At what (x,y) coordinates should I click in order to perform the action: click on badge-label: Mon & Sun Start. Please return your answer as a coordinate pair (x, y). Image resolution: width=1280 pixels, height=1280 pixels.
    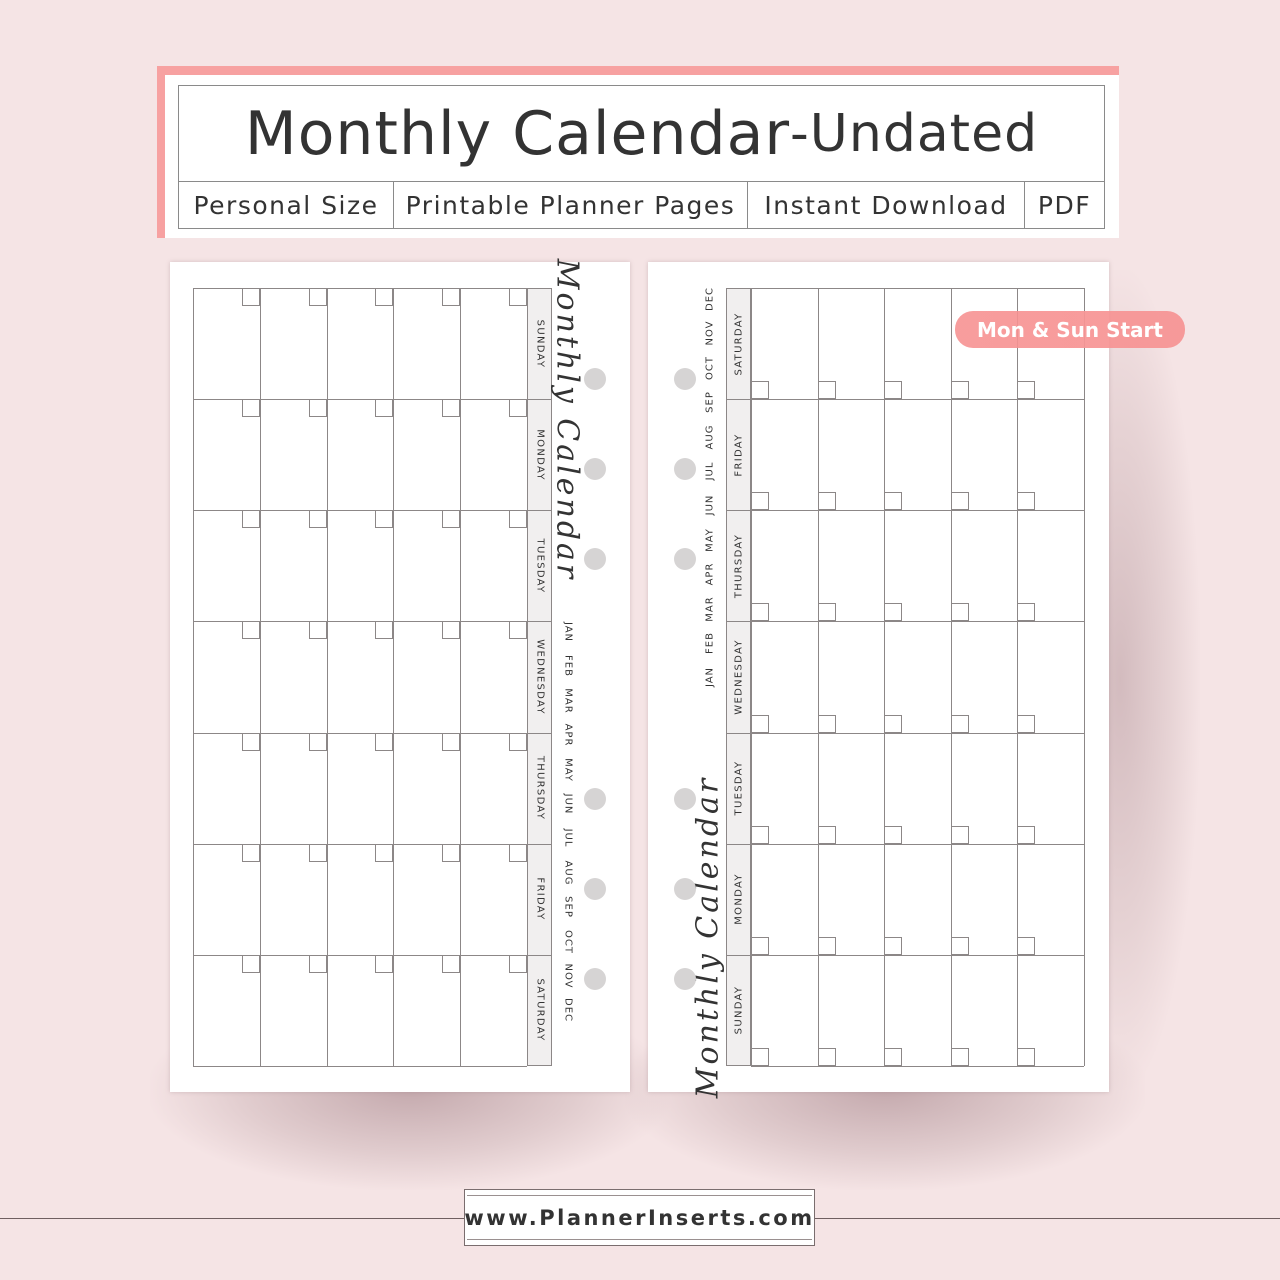
    Looking at the image, I should click on (1070, 329).